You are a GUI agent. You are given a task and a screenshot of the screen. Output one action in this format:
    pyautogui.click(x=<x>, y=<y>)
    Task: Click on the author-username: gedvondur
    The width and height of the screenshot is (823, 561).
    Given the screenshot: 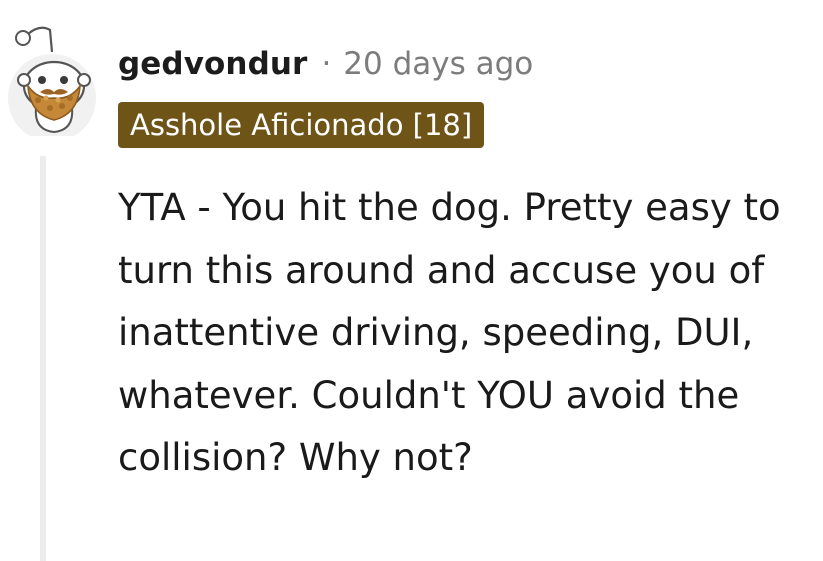 What is the action you would take?
    pyautogui.click(x=212, y=64)
    